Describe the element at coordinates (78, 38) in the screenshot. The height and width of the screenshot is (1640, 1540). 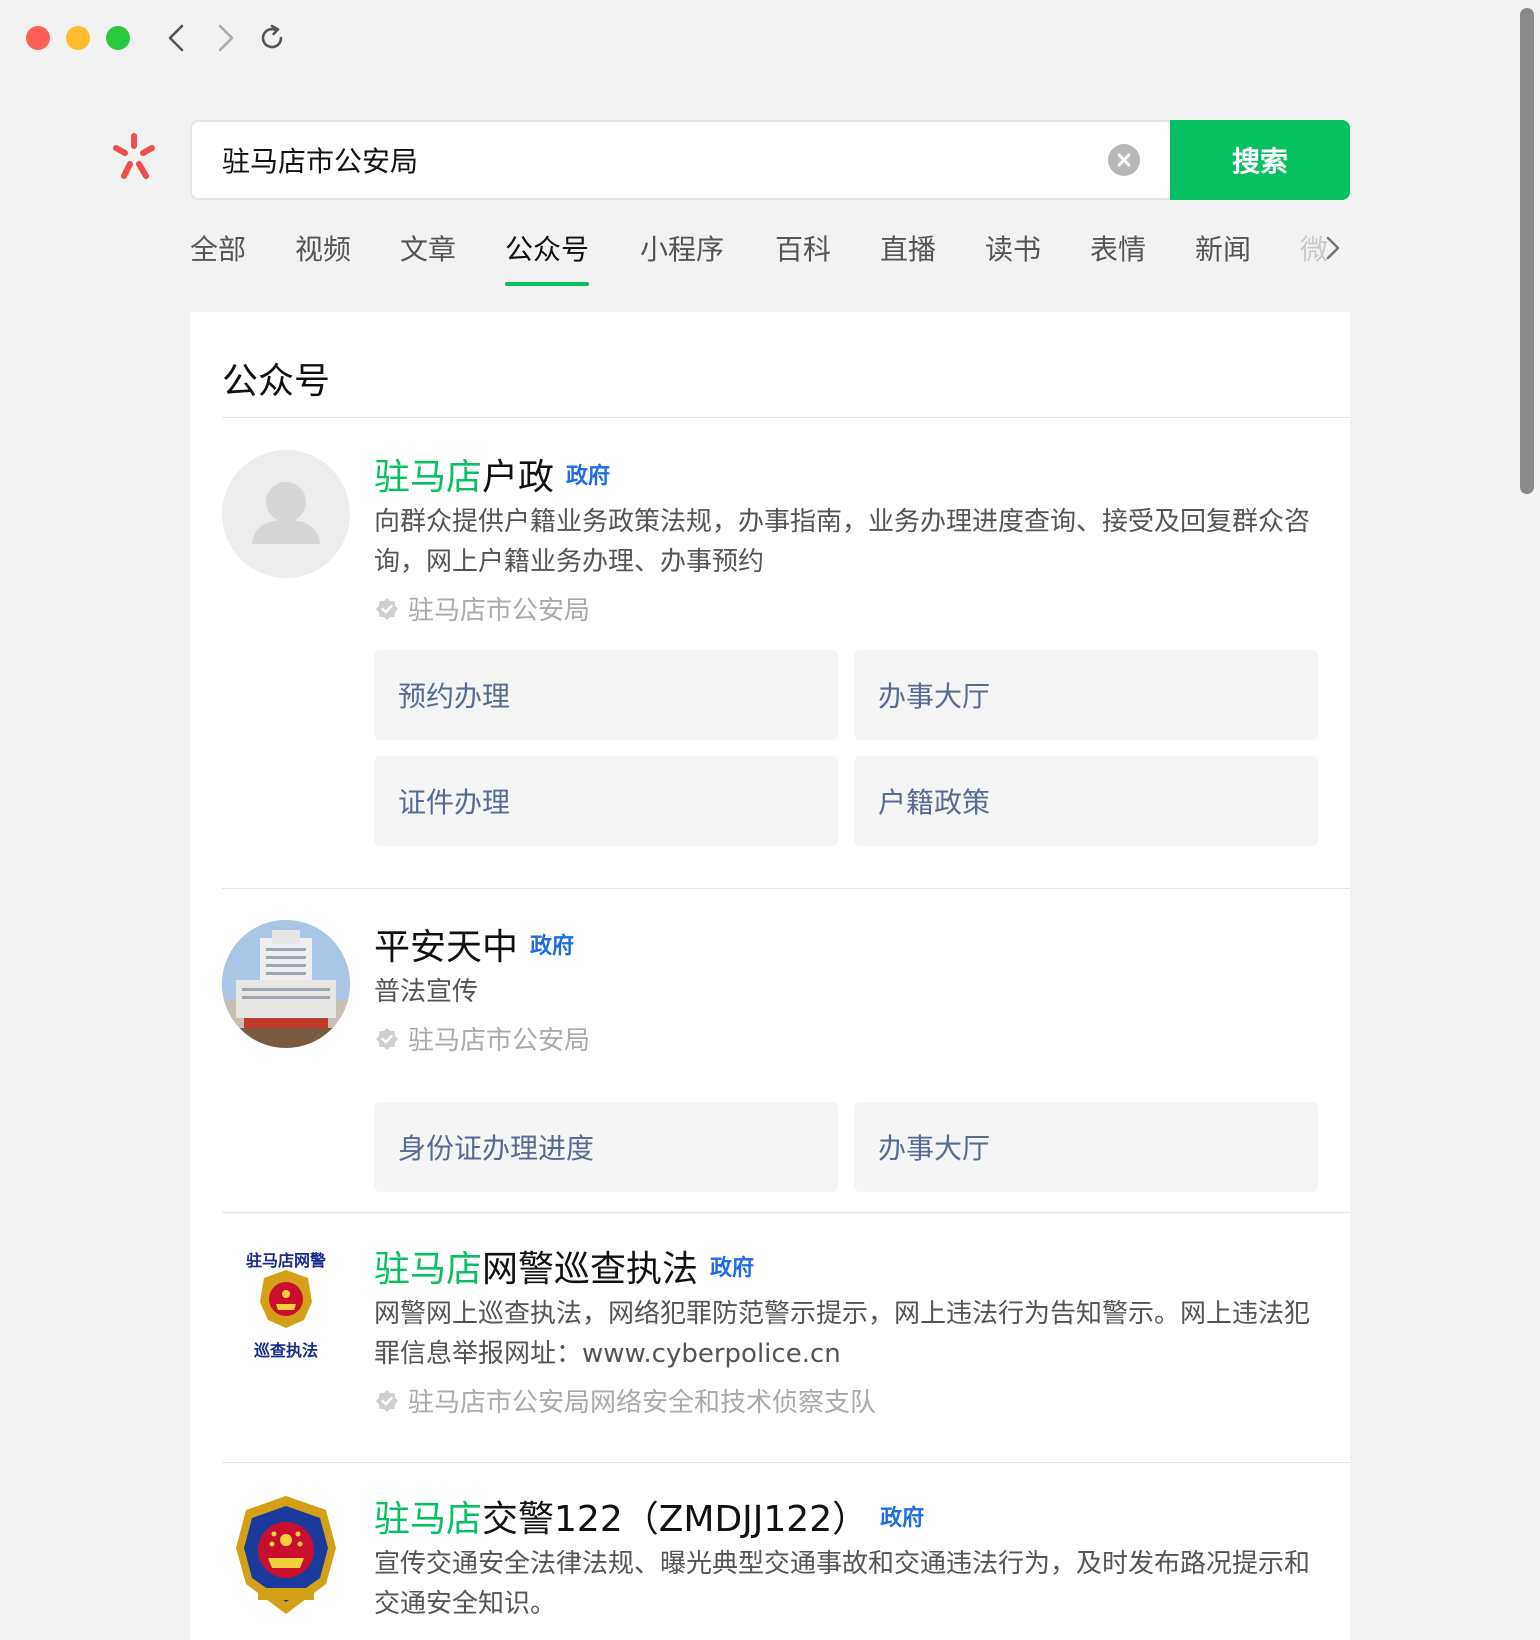
I see `minimize-window-button` at that location.